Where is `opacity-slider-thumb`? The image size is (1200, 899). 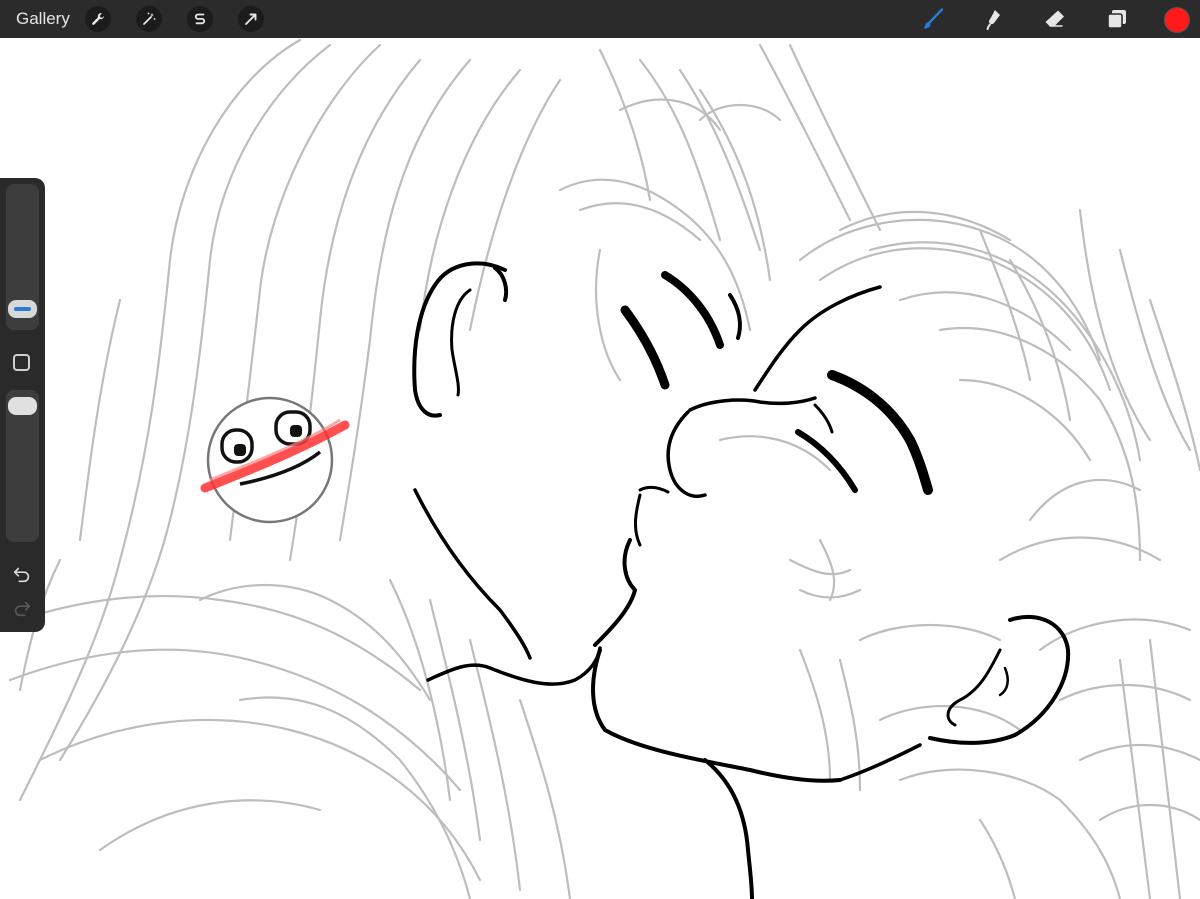 opacity-slider-thumb is located at coordinates (22, 406).